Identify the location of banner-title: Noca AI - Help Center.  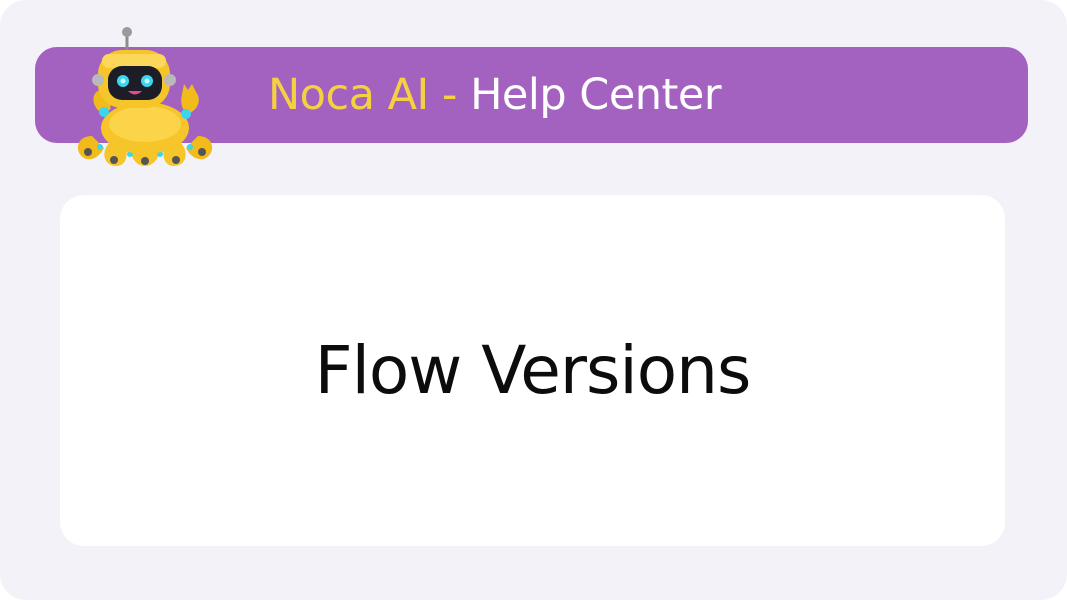
(495, 95).